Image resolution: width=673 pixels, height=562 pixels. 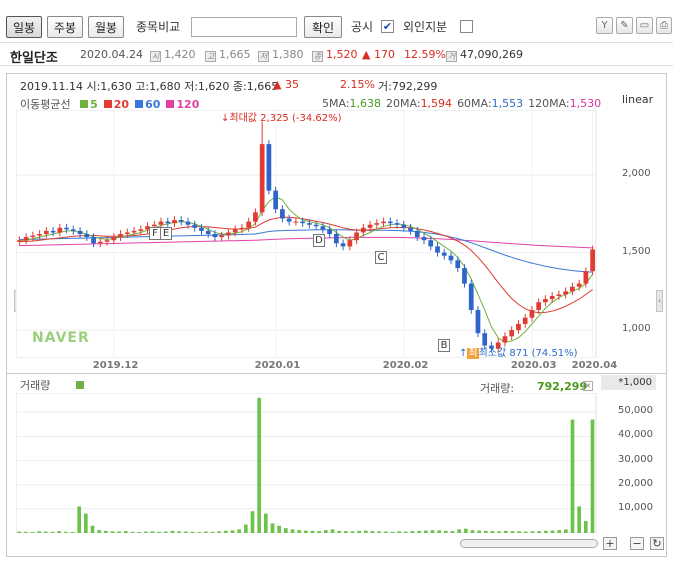 What do you see at coordinates (529, 543) in the screenshot?
I see `chart-scrollbar` at bounding box center [529, 543].